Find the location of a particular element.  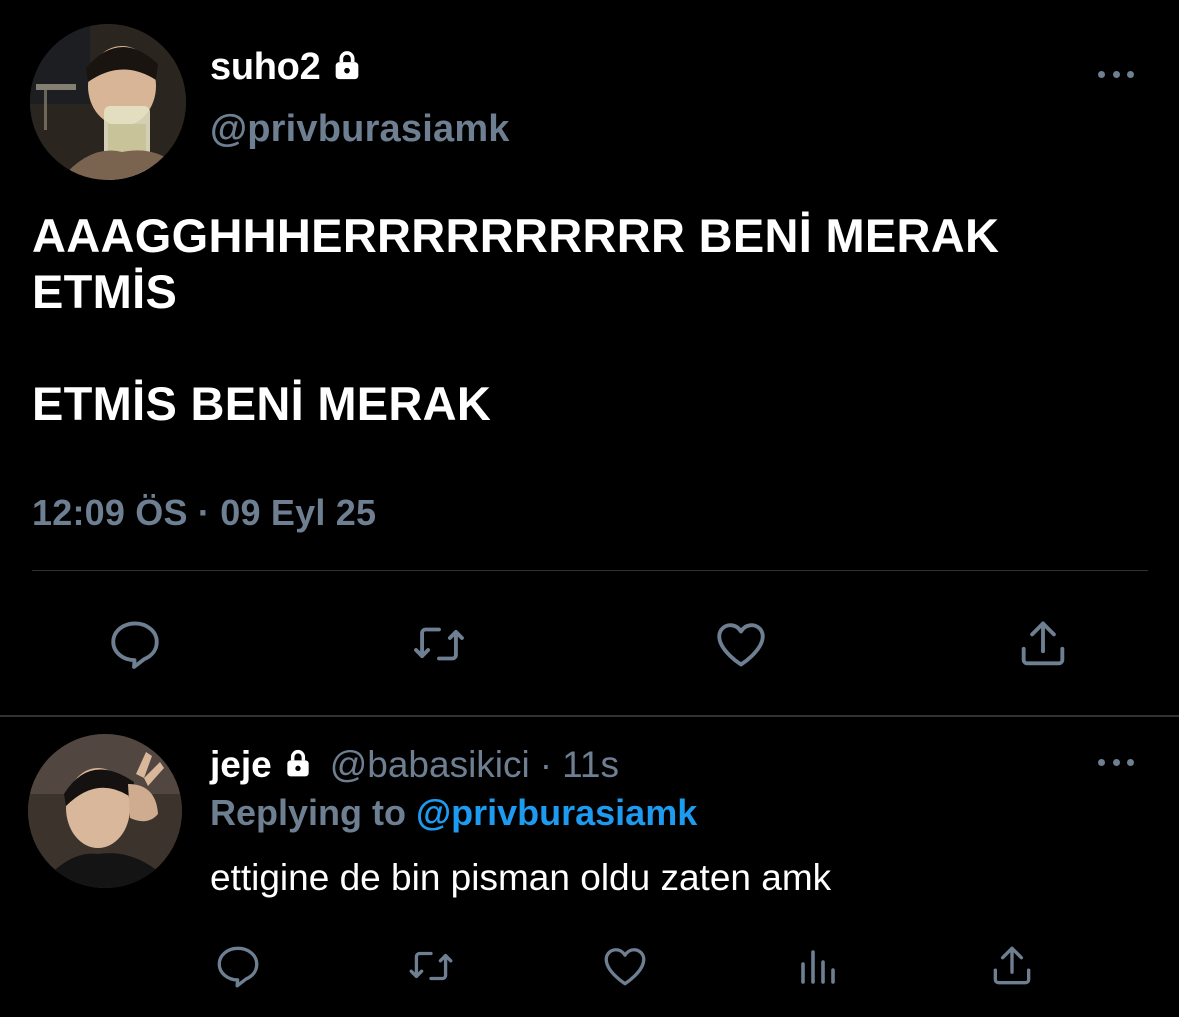

replying-to: Replying to @privburasiamk is located at coordinates (453, 813).